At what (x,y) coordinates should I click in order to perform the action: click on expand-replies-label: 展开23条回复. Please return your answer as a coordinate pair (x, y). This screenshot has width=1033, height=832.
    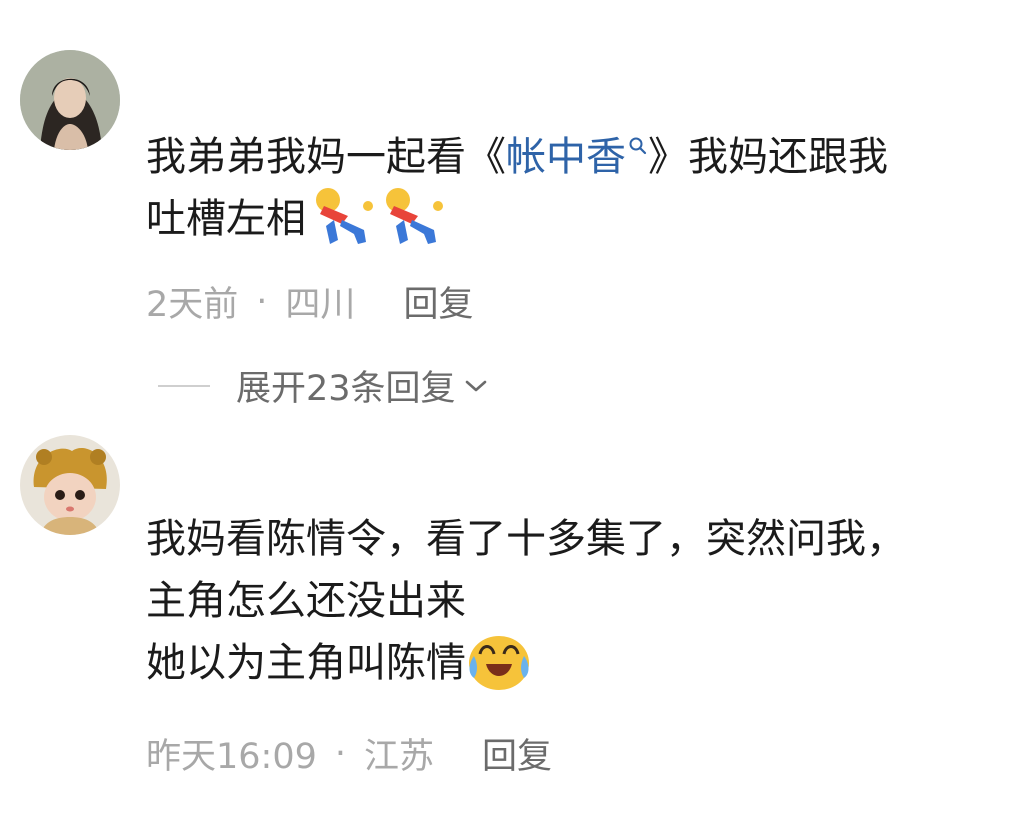
    Looking at the image, I should click on (346, 389).